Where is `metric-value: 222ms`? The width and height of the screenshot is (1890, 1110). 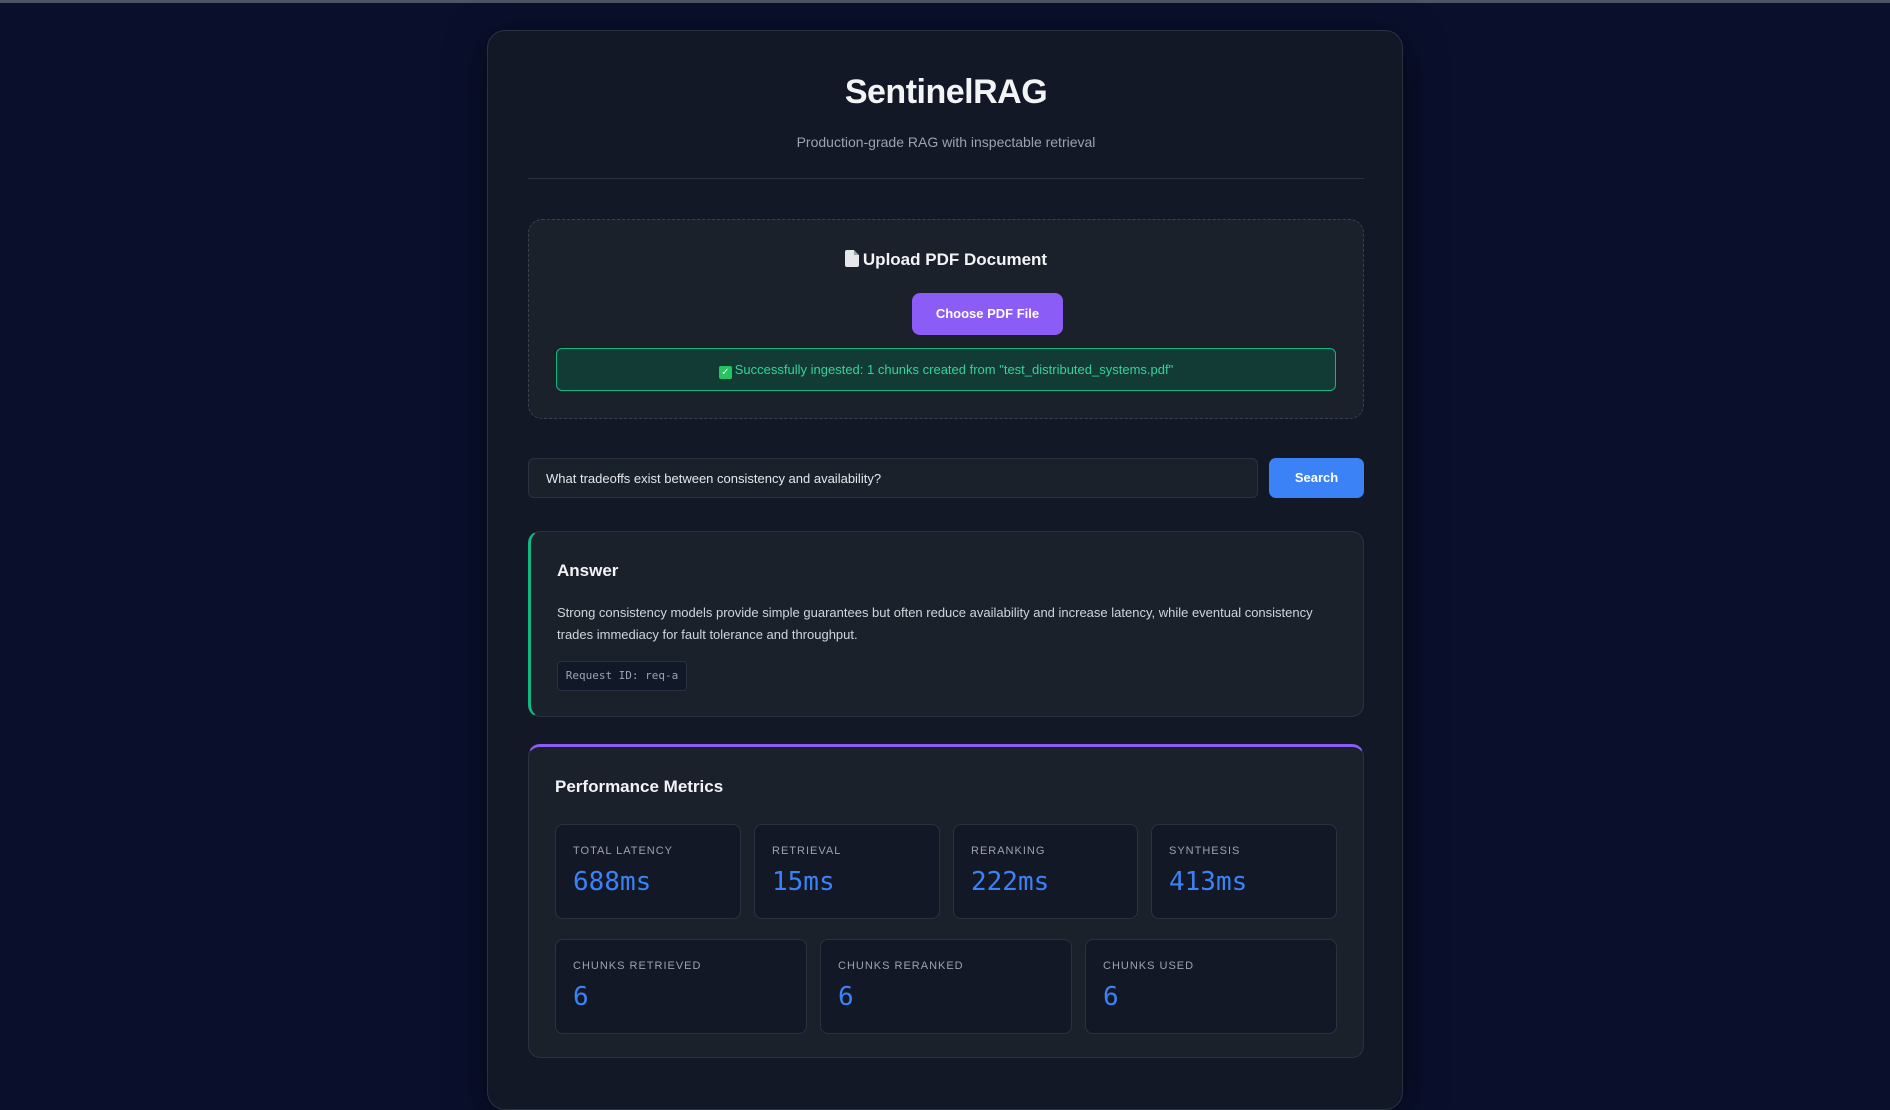
metric-value: 222ms is located at coordinates (1010, 882).